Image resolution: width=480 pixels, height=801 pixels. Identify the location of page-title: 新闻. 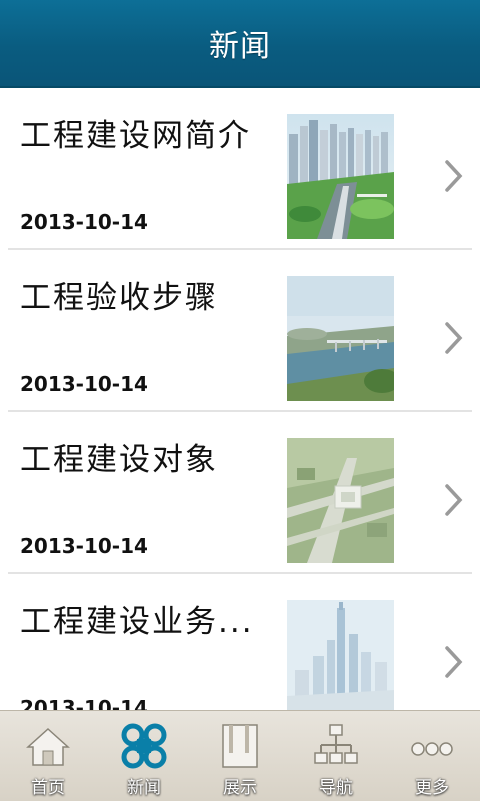
(240, 46).